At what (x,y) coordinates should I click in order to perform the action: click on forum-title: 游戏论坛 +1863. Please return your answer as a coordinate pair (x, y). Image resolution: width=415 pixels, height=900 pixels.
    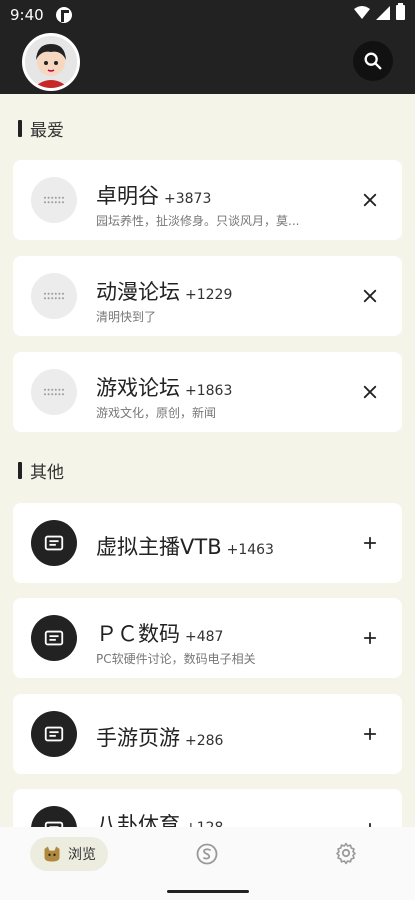
    Looking at the image, I should click on (164, 387).